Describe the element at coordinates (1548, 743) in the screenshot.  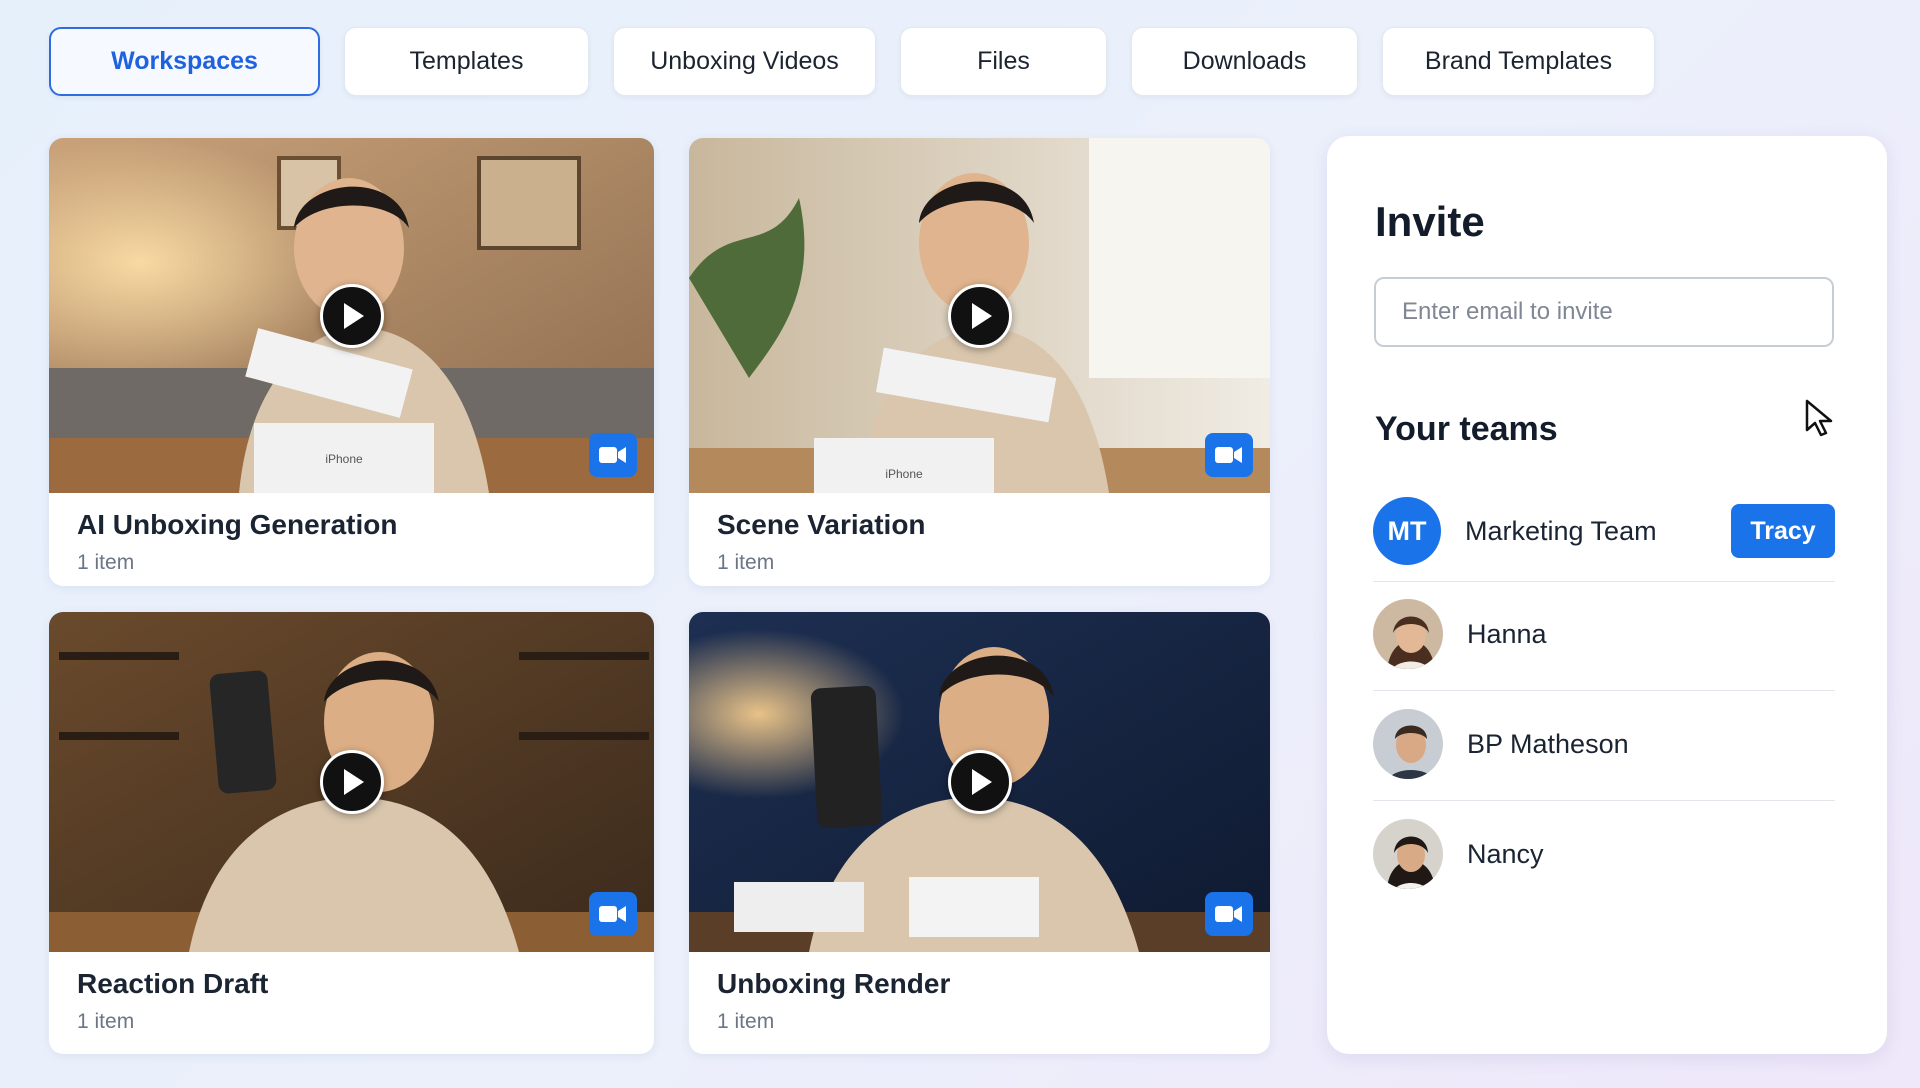
I see `member-name: BP Matheson` at that location.